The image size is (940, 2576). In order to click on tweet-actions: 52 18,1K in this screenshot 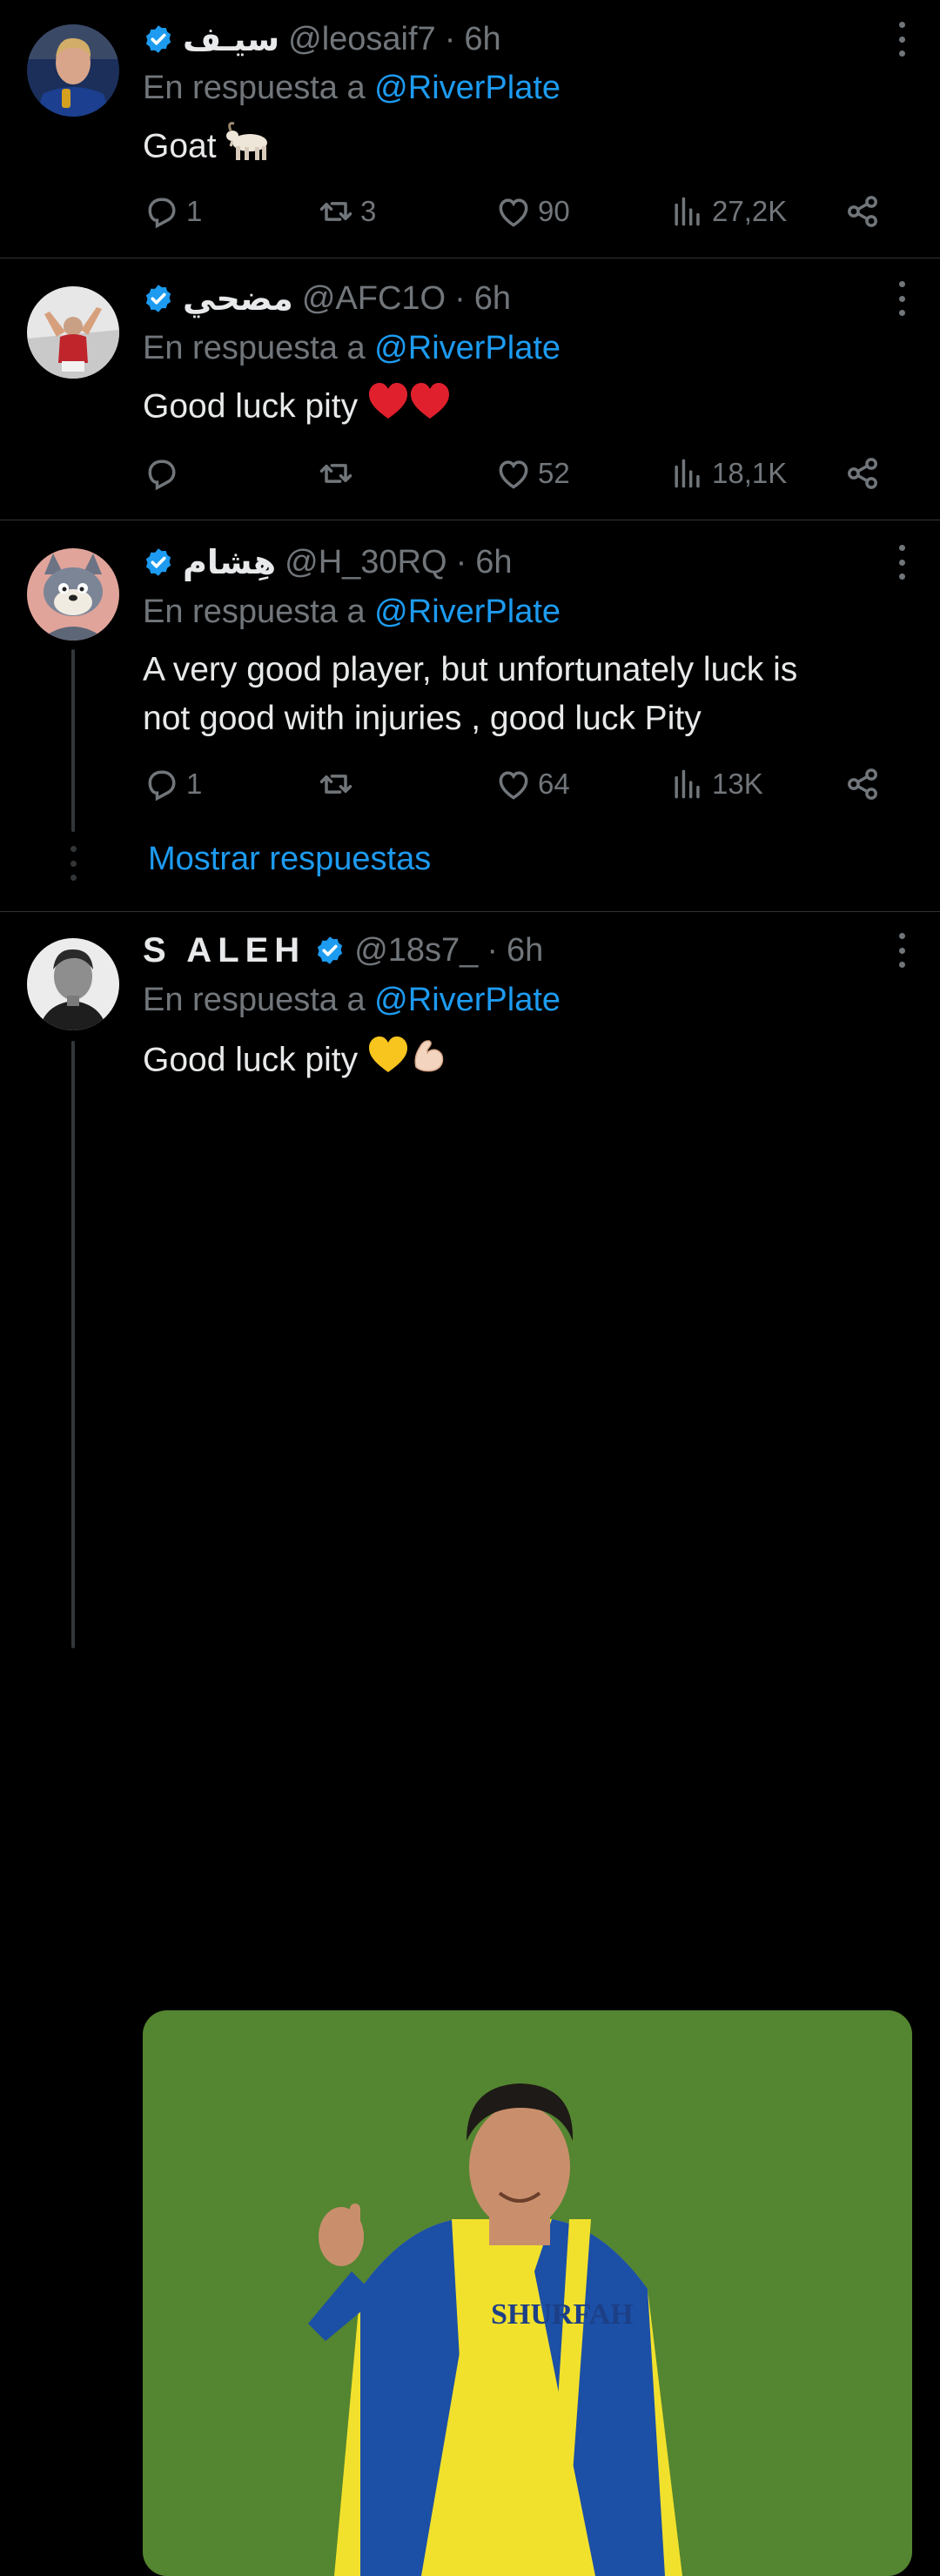, I will do `click(513, 473)`.